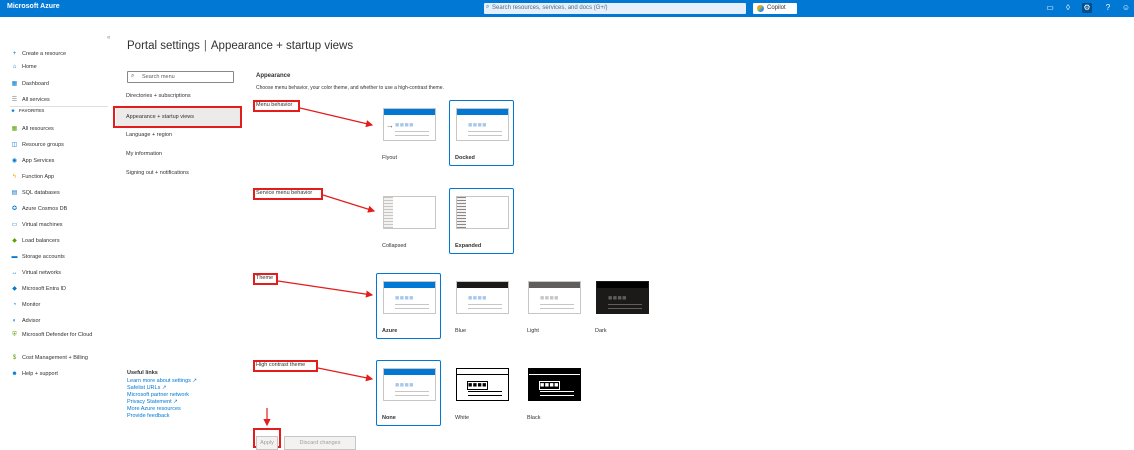 The image size is (1134, 450). I want to click on arrow-to-service-menu, so click(349, 203).